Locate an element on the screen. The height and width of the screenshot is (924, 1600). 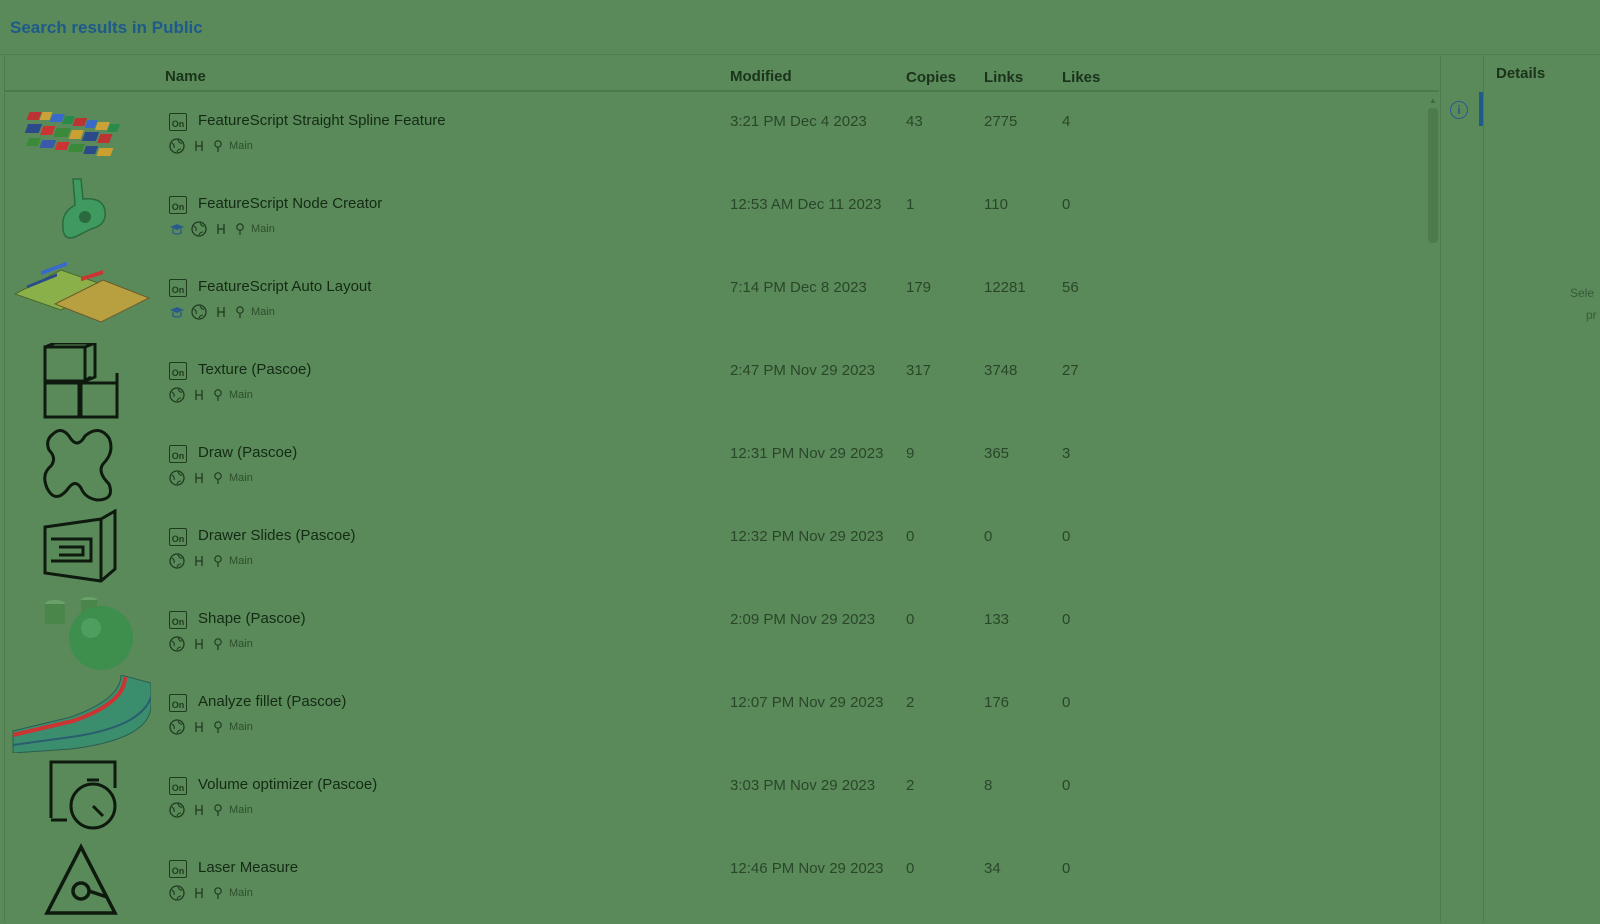
modified-cell: 3:21 PM Dec 4 2023 is located at coordinates (798, 121).